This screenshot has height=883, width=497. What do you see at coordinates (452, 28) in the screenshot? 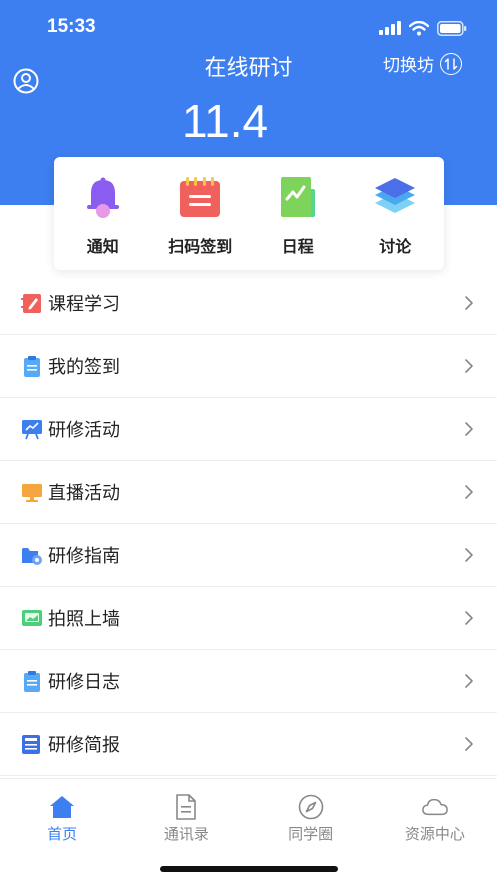
I see `battery-icon` at bounding box center [452, 28].